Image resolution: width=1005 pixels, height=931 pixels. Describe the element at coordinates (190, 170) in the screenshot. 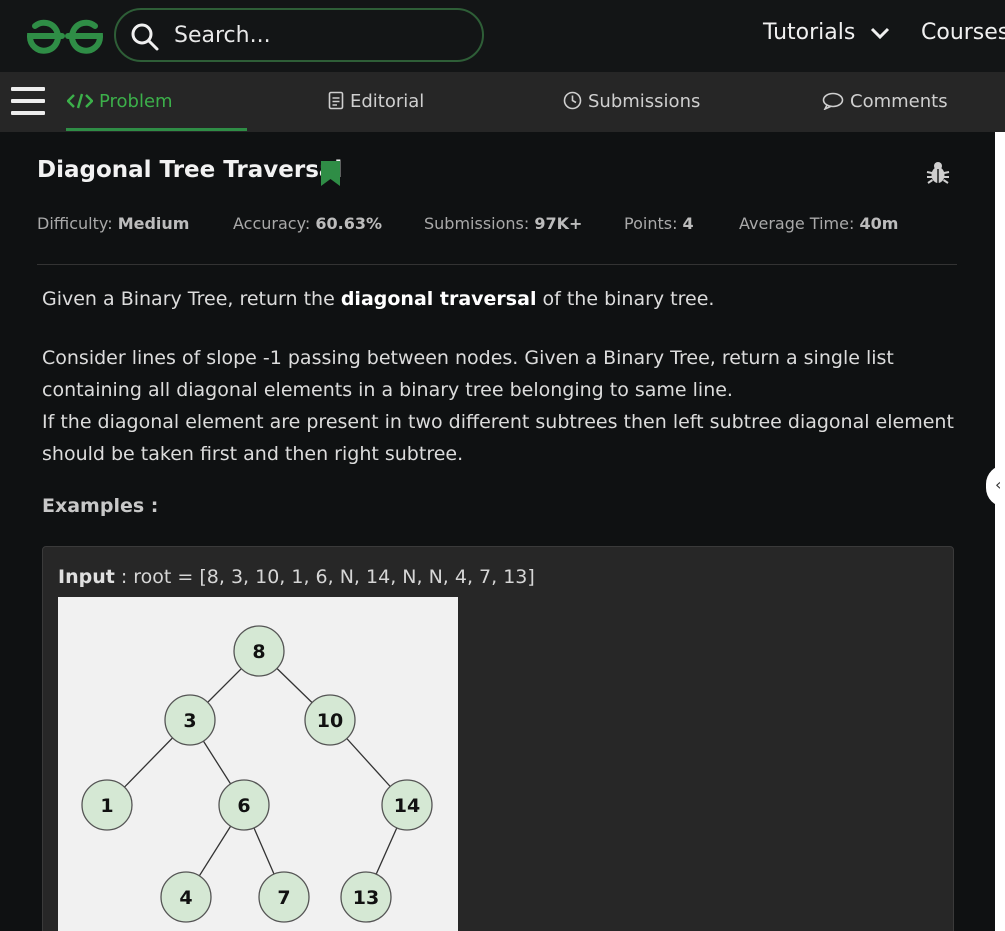

I see `problem-title: Diagonal Tree Traversal` at that location.